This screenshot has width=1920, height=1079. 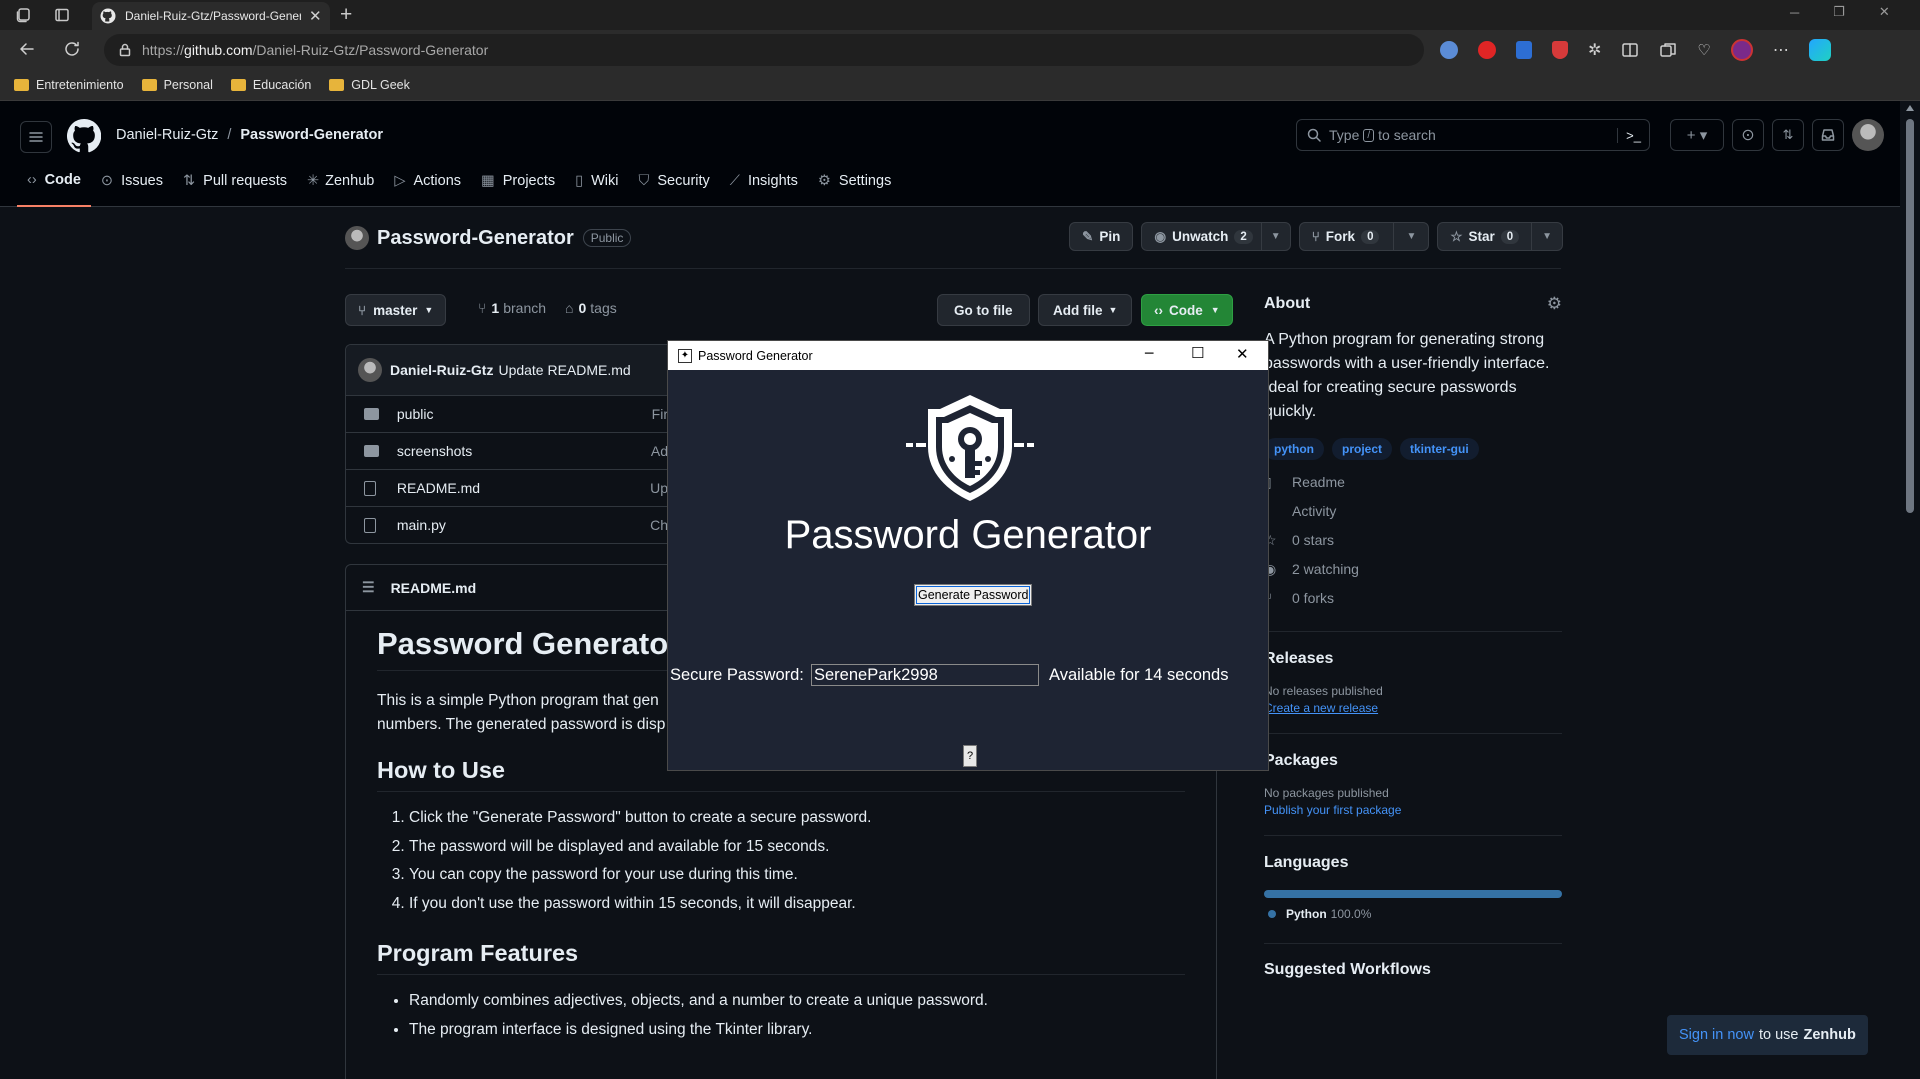 I want to click on performance-heart-icon: ♡, so click(x=1703, y=50).